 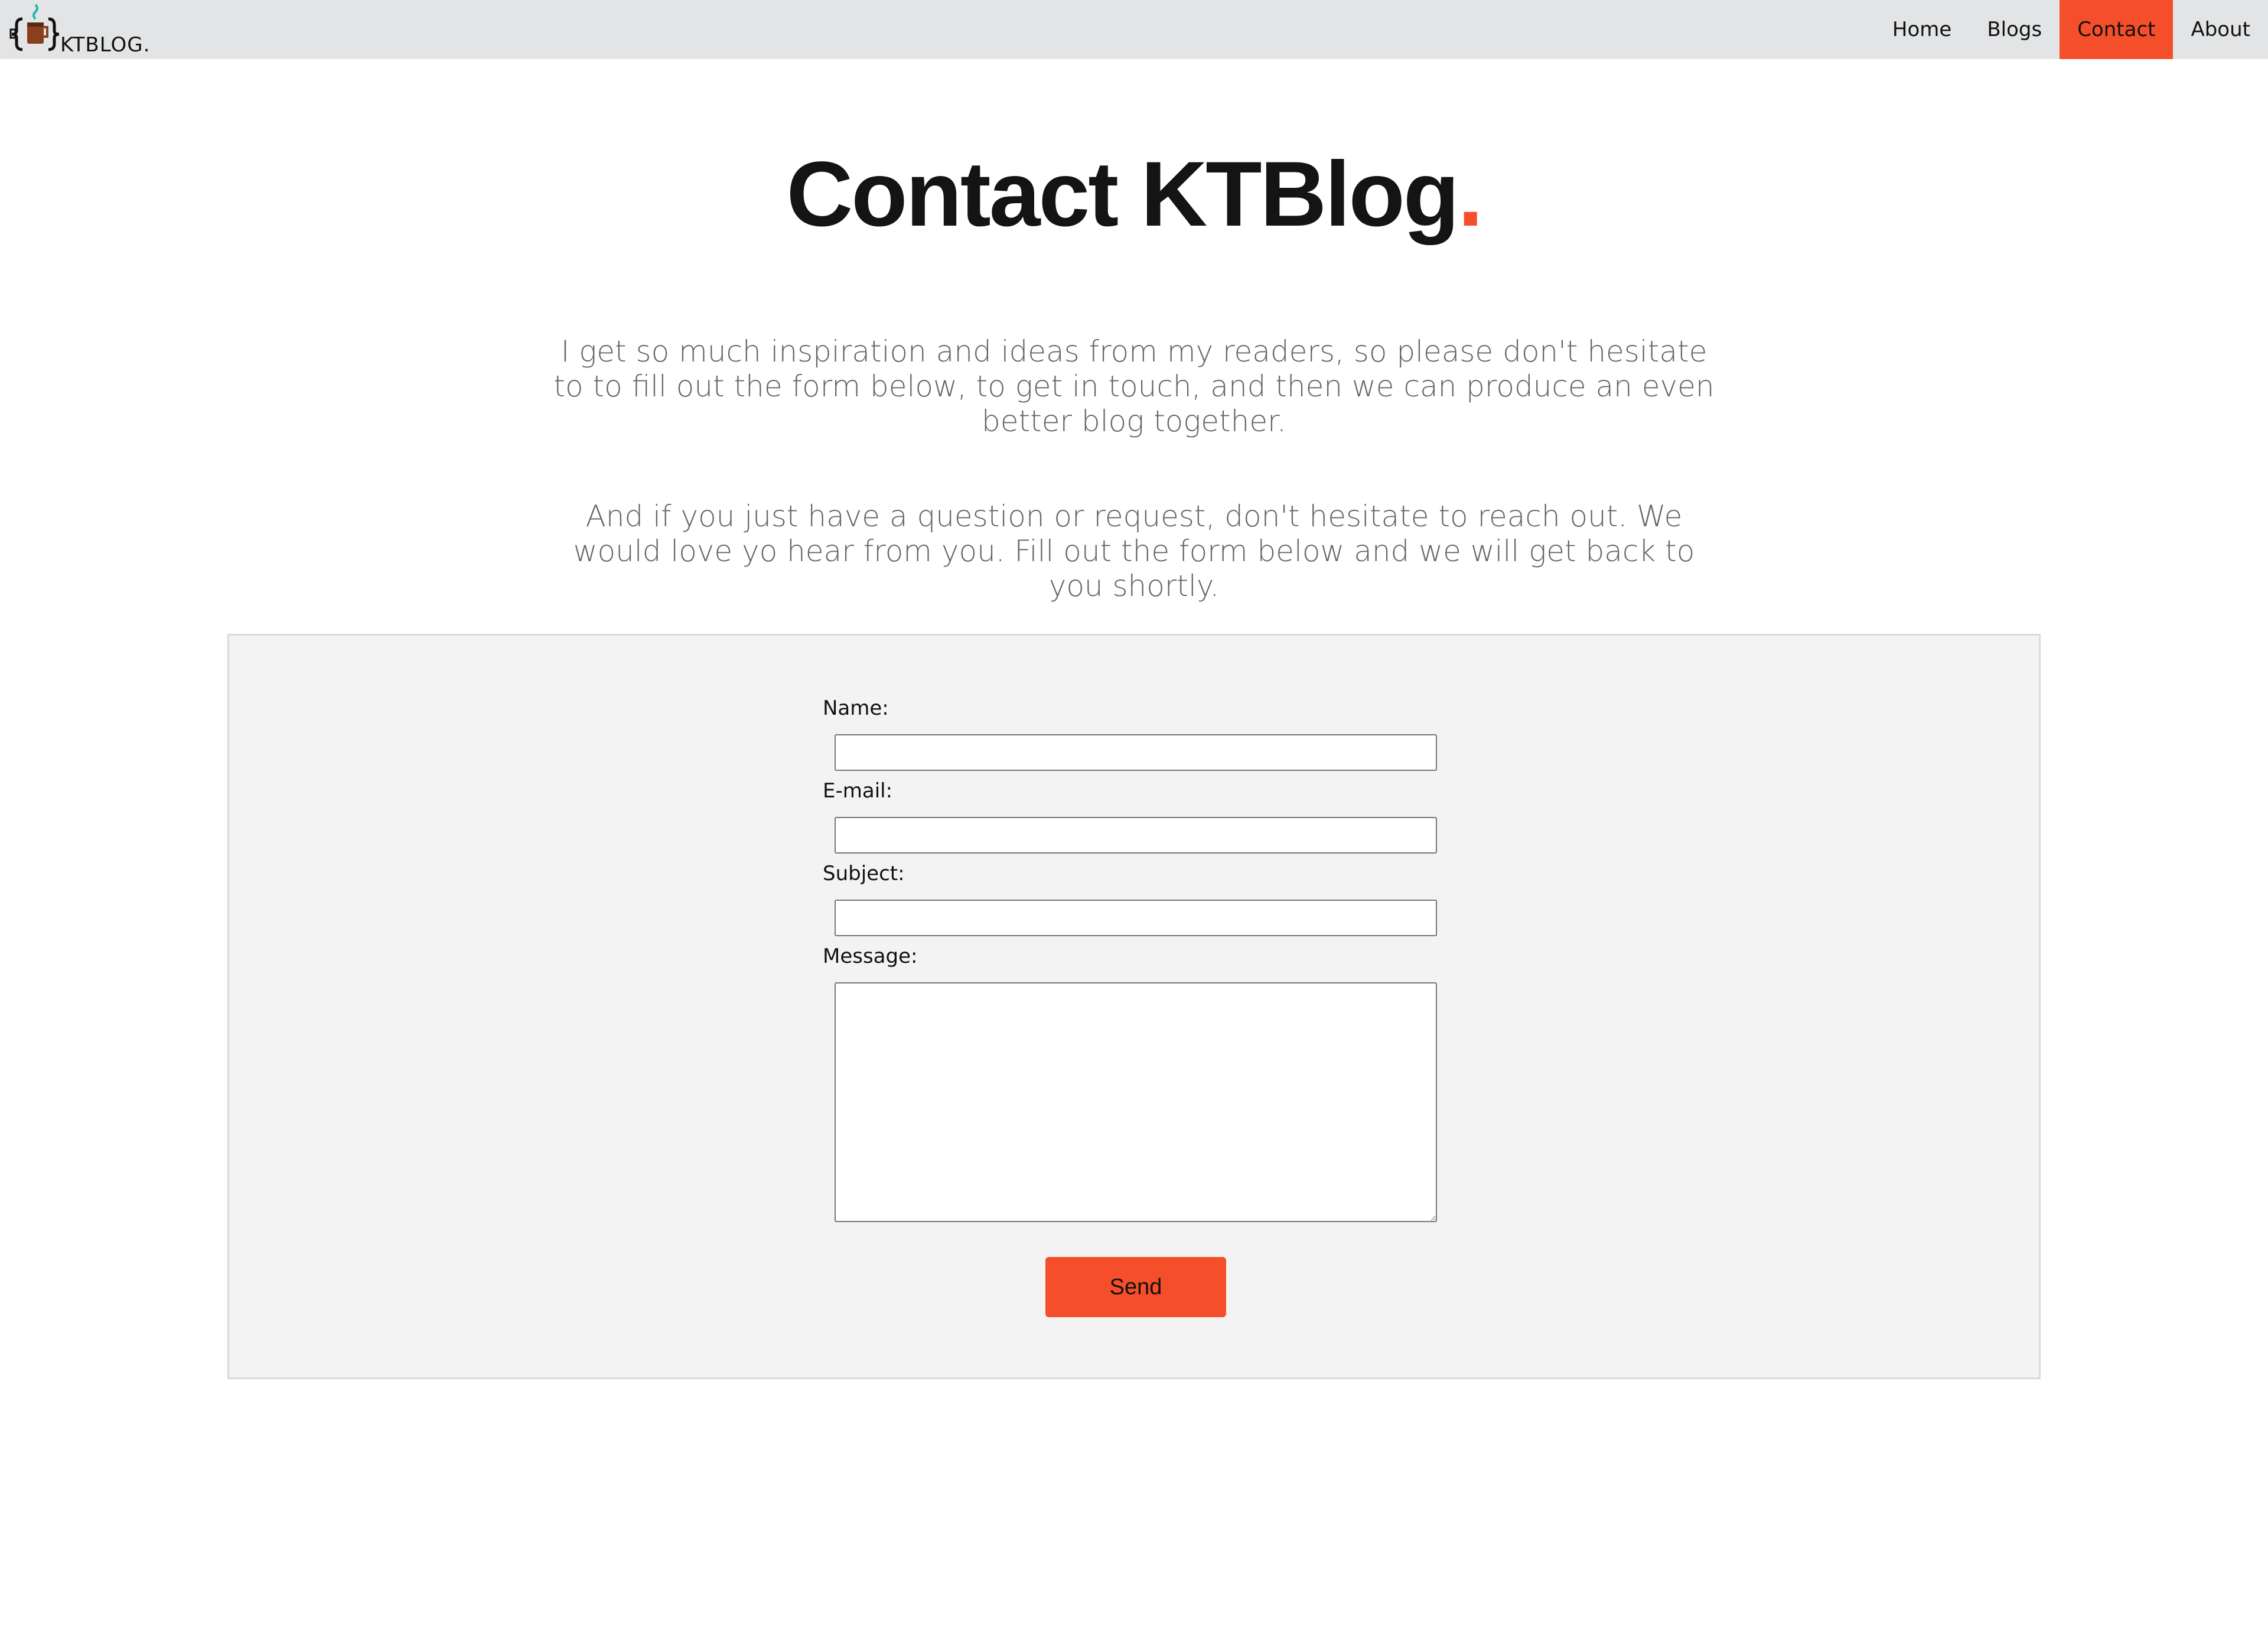 I want to click on send-button: Send, so click(x=1135, y=1287).